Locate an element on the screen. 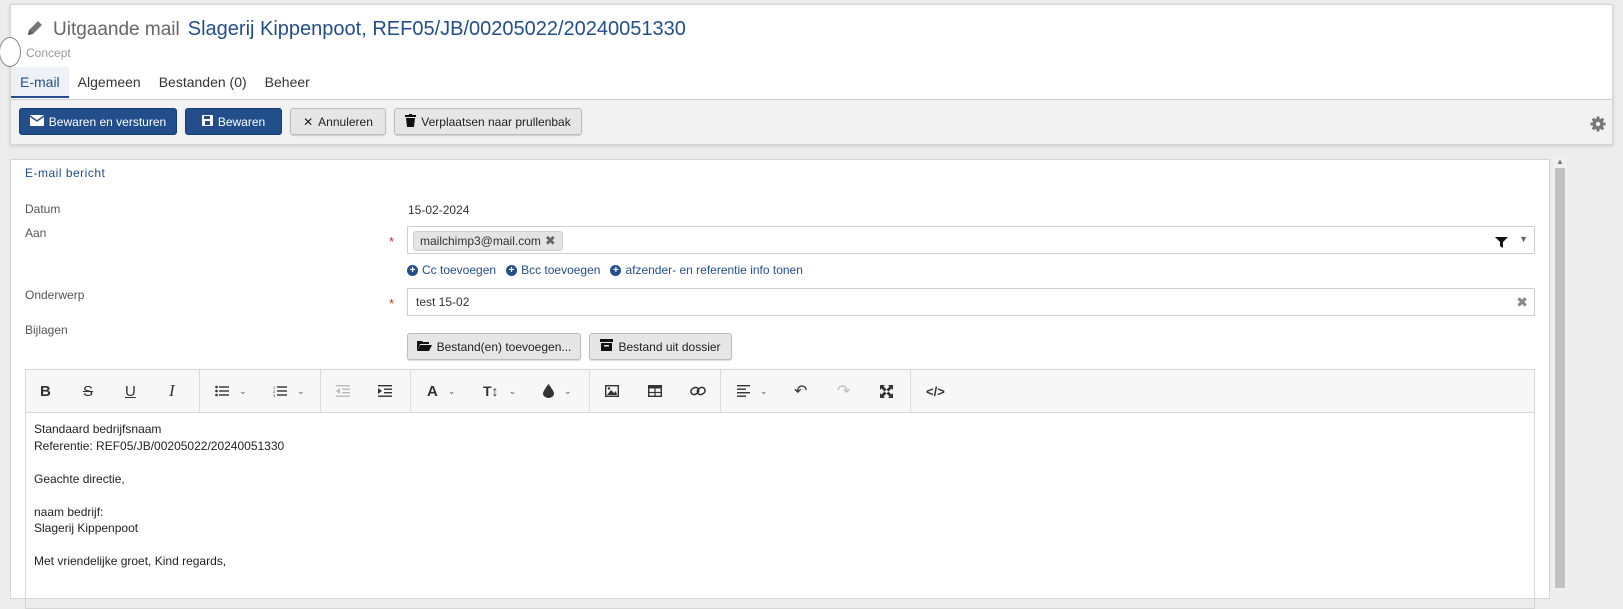  date-value: 15-02-2024 is located at coordinates (439, 210).